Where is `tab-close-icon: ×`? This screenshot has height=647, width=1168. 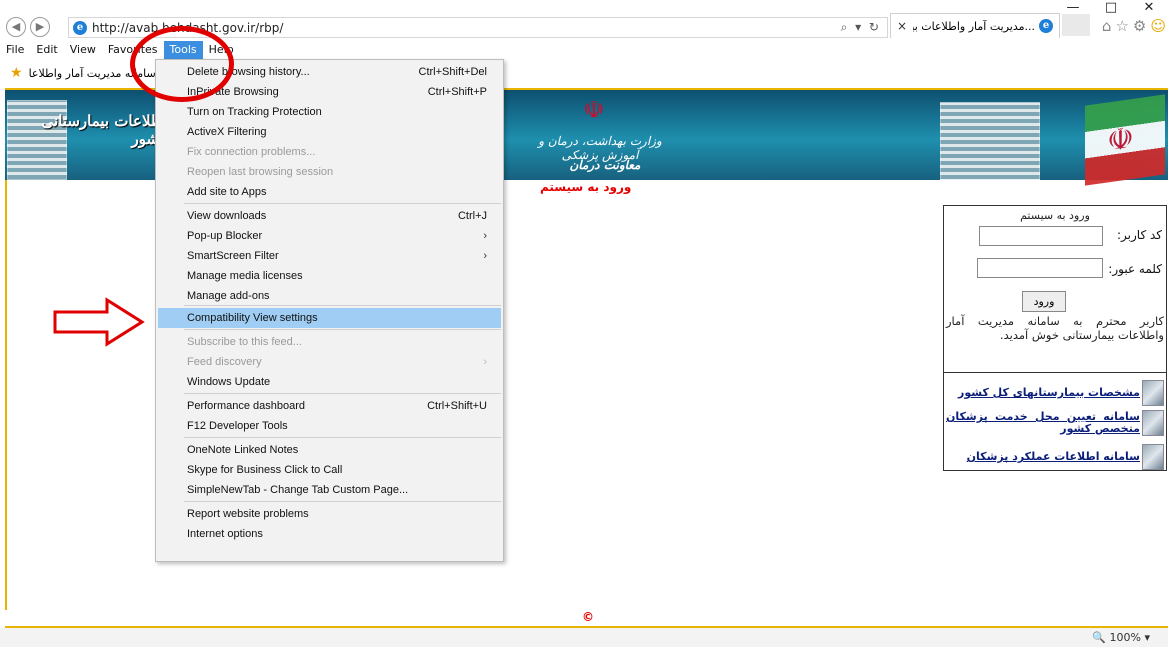
tab-close-icon: × is located at coordinates (902, 26).